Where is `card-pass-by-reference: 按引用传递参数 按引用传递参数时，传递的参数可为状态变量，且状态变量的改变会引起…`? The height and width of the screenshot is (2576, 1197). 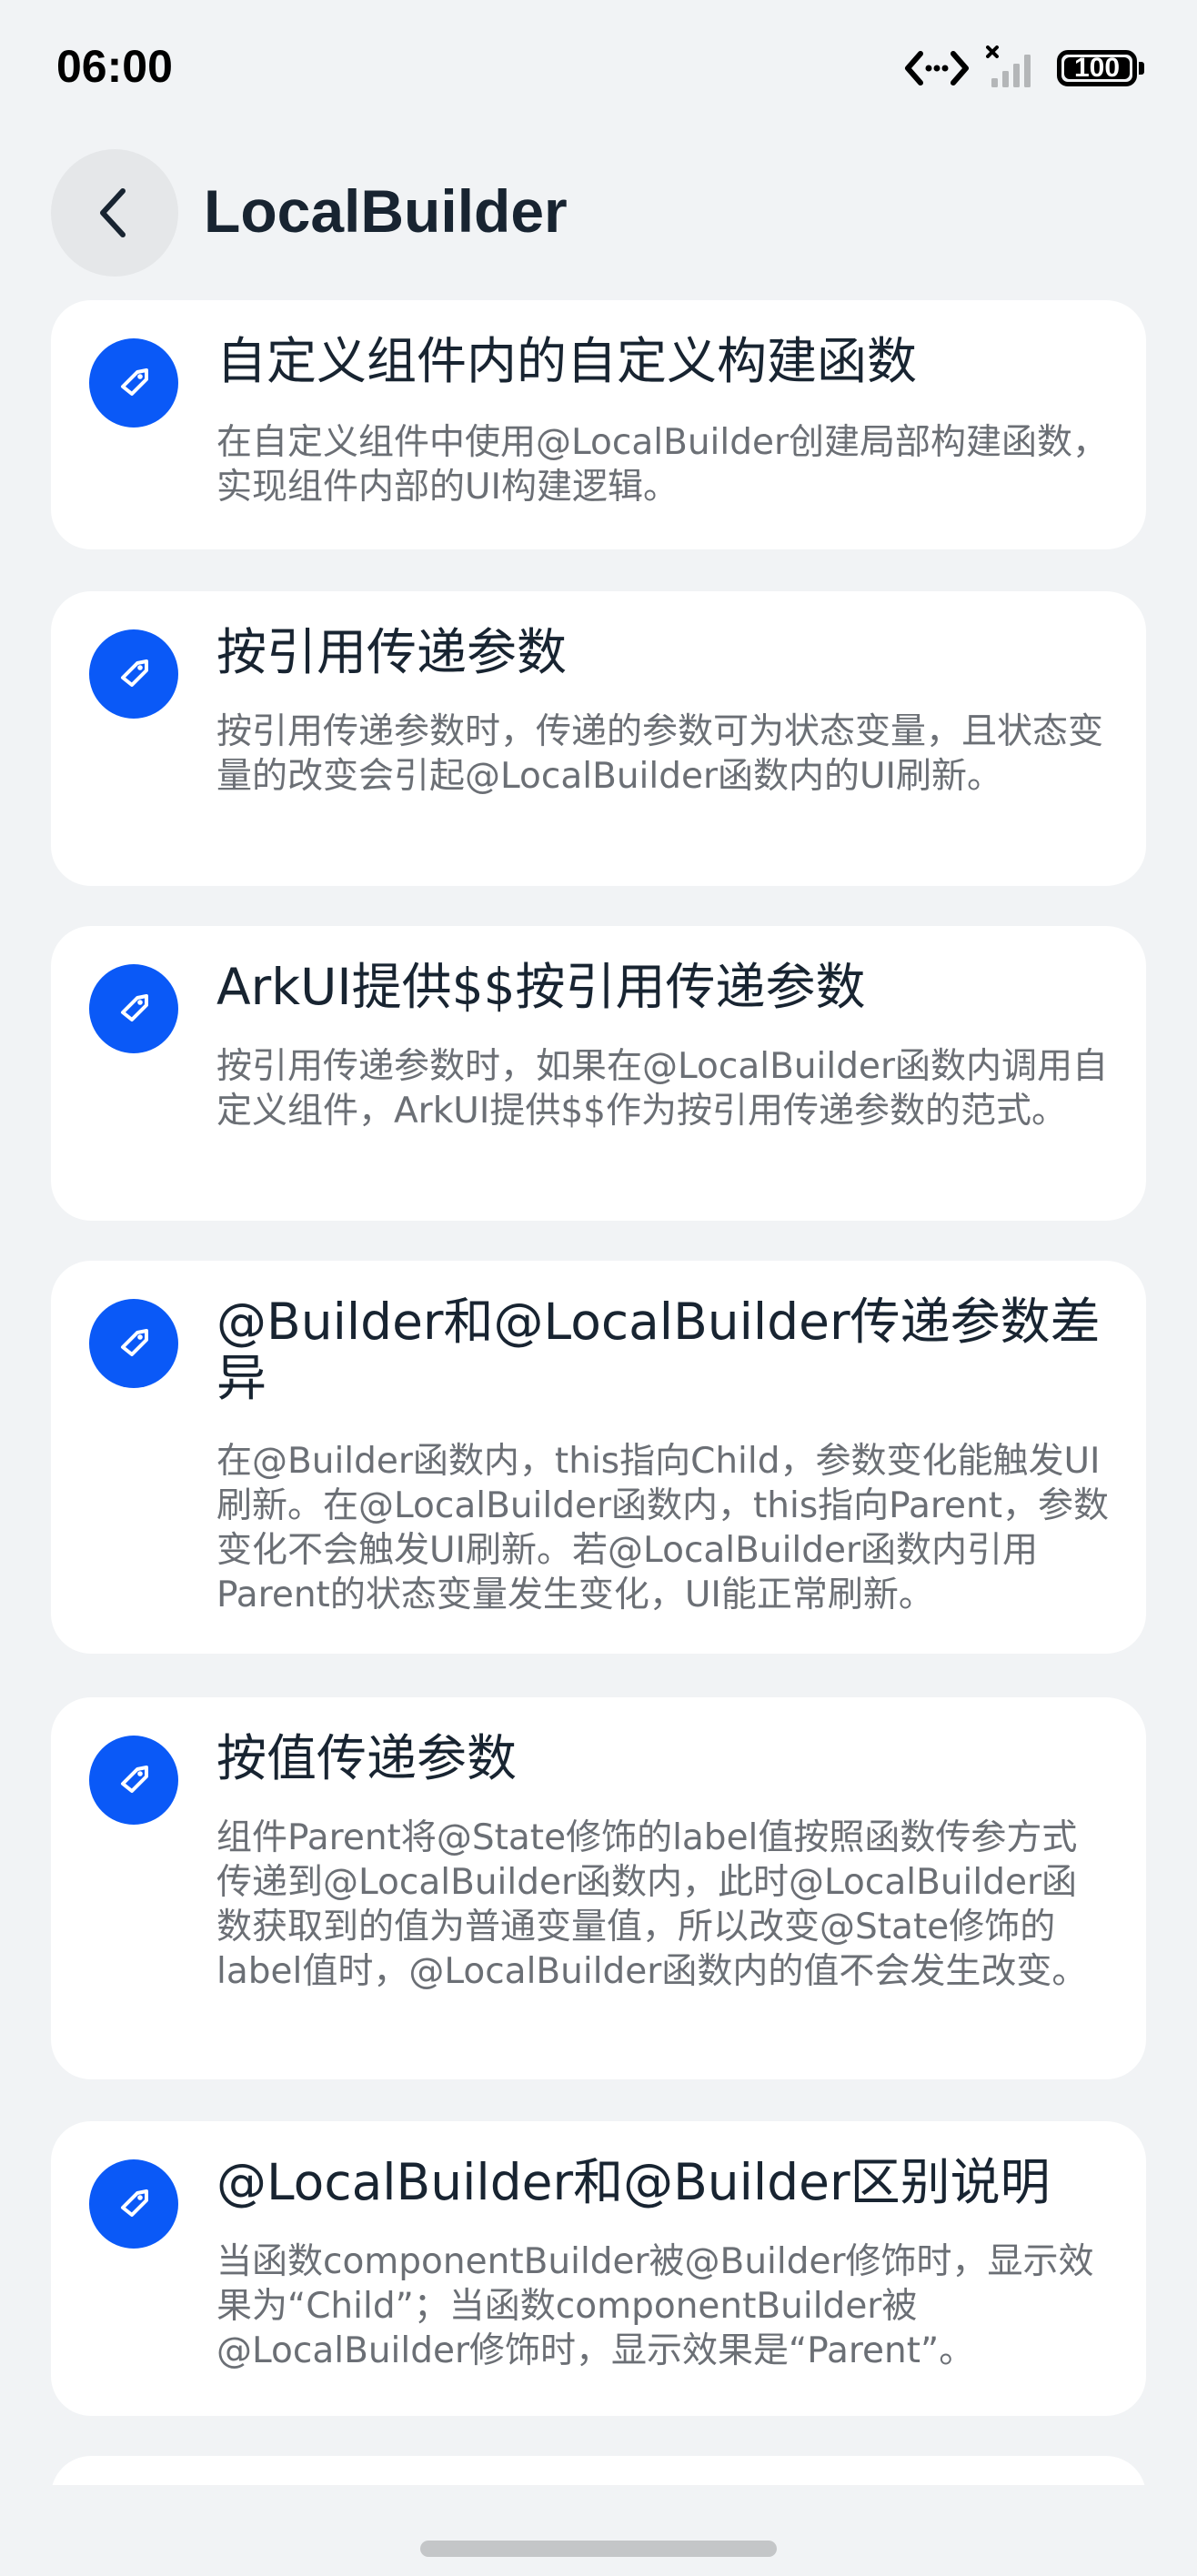
card-pass-by-reference: 按引用传递参数 按引用传递参数时，传递的参数可为状态变量，且状态变量的改变会引起… is located at coordinates (598, 738).